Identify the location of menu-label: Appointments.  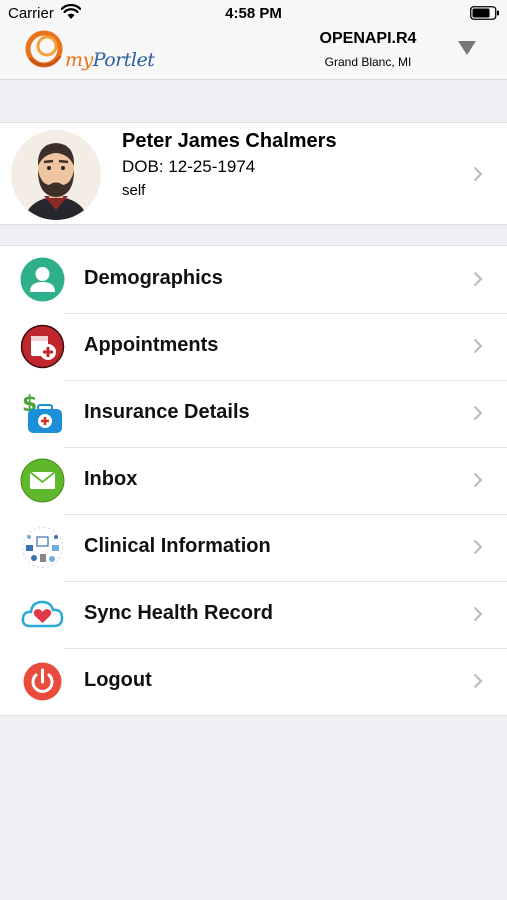
(151, 345).